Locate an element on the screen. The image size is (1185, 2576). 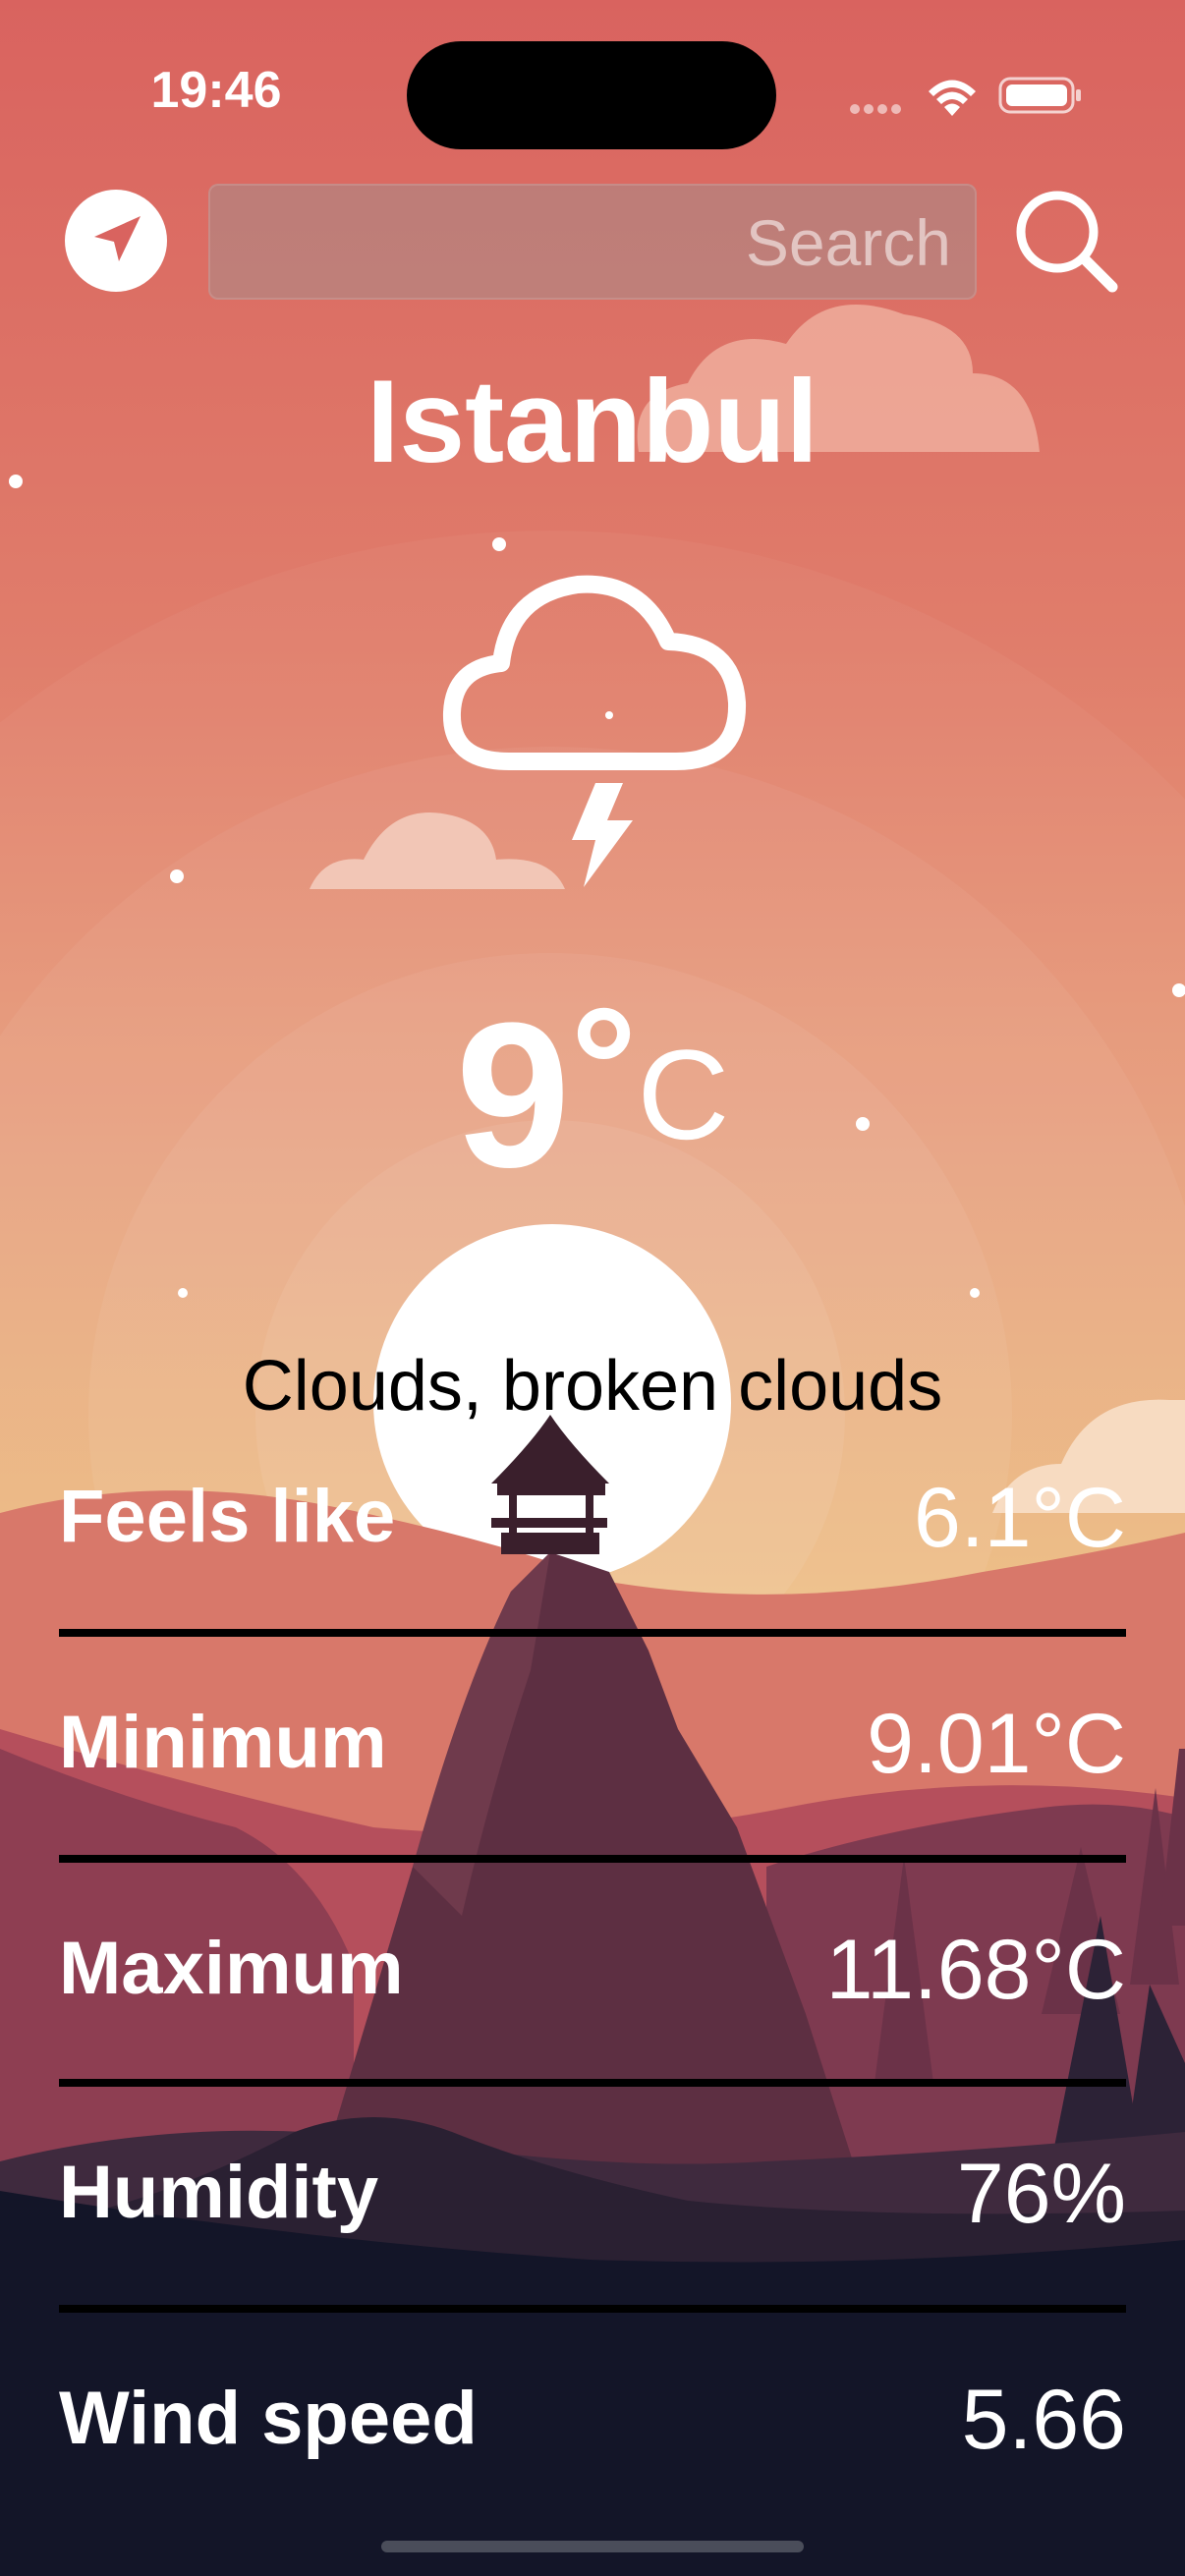
detail-row-maximum: Maximum 11.68°C is located at coordinates (592, 1993).